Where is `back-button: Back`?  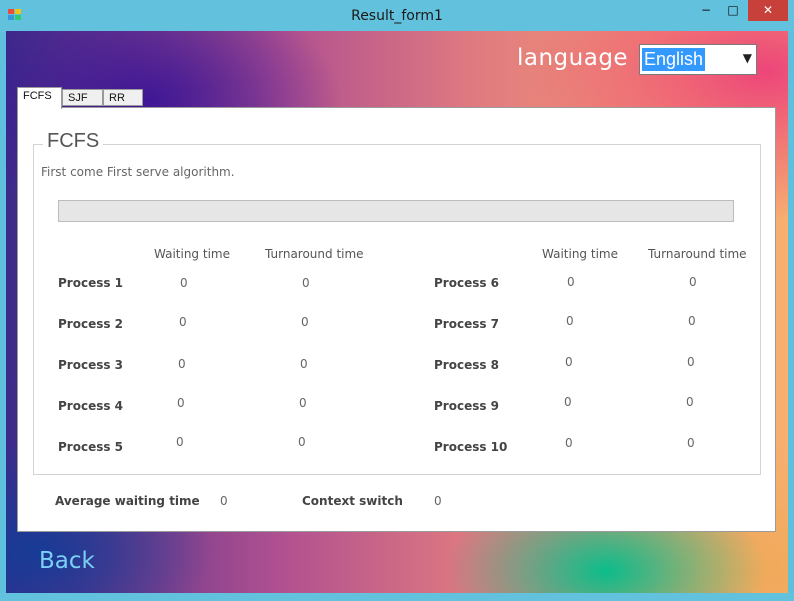 back-button: Back is located at coordinates (67, 561).